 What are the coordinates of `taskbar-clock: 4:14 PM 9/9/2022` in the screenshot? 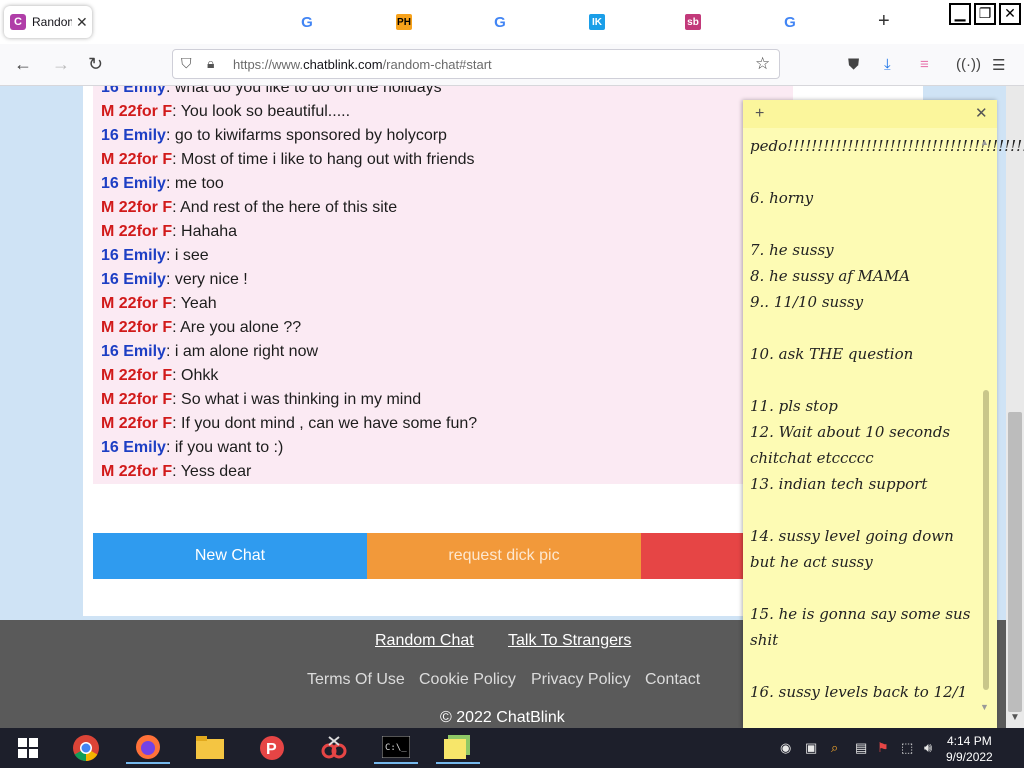 It's located at (969, 749).